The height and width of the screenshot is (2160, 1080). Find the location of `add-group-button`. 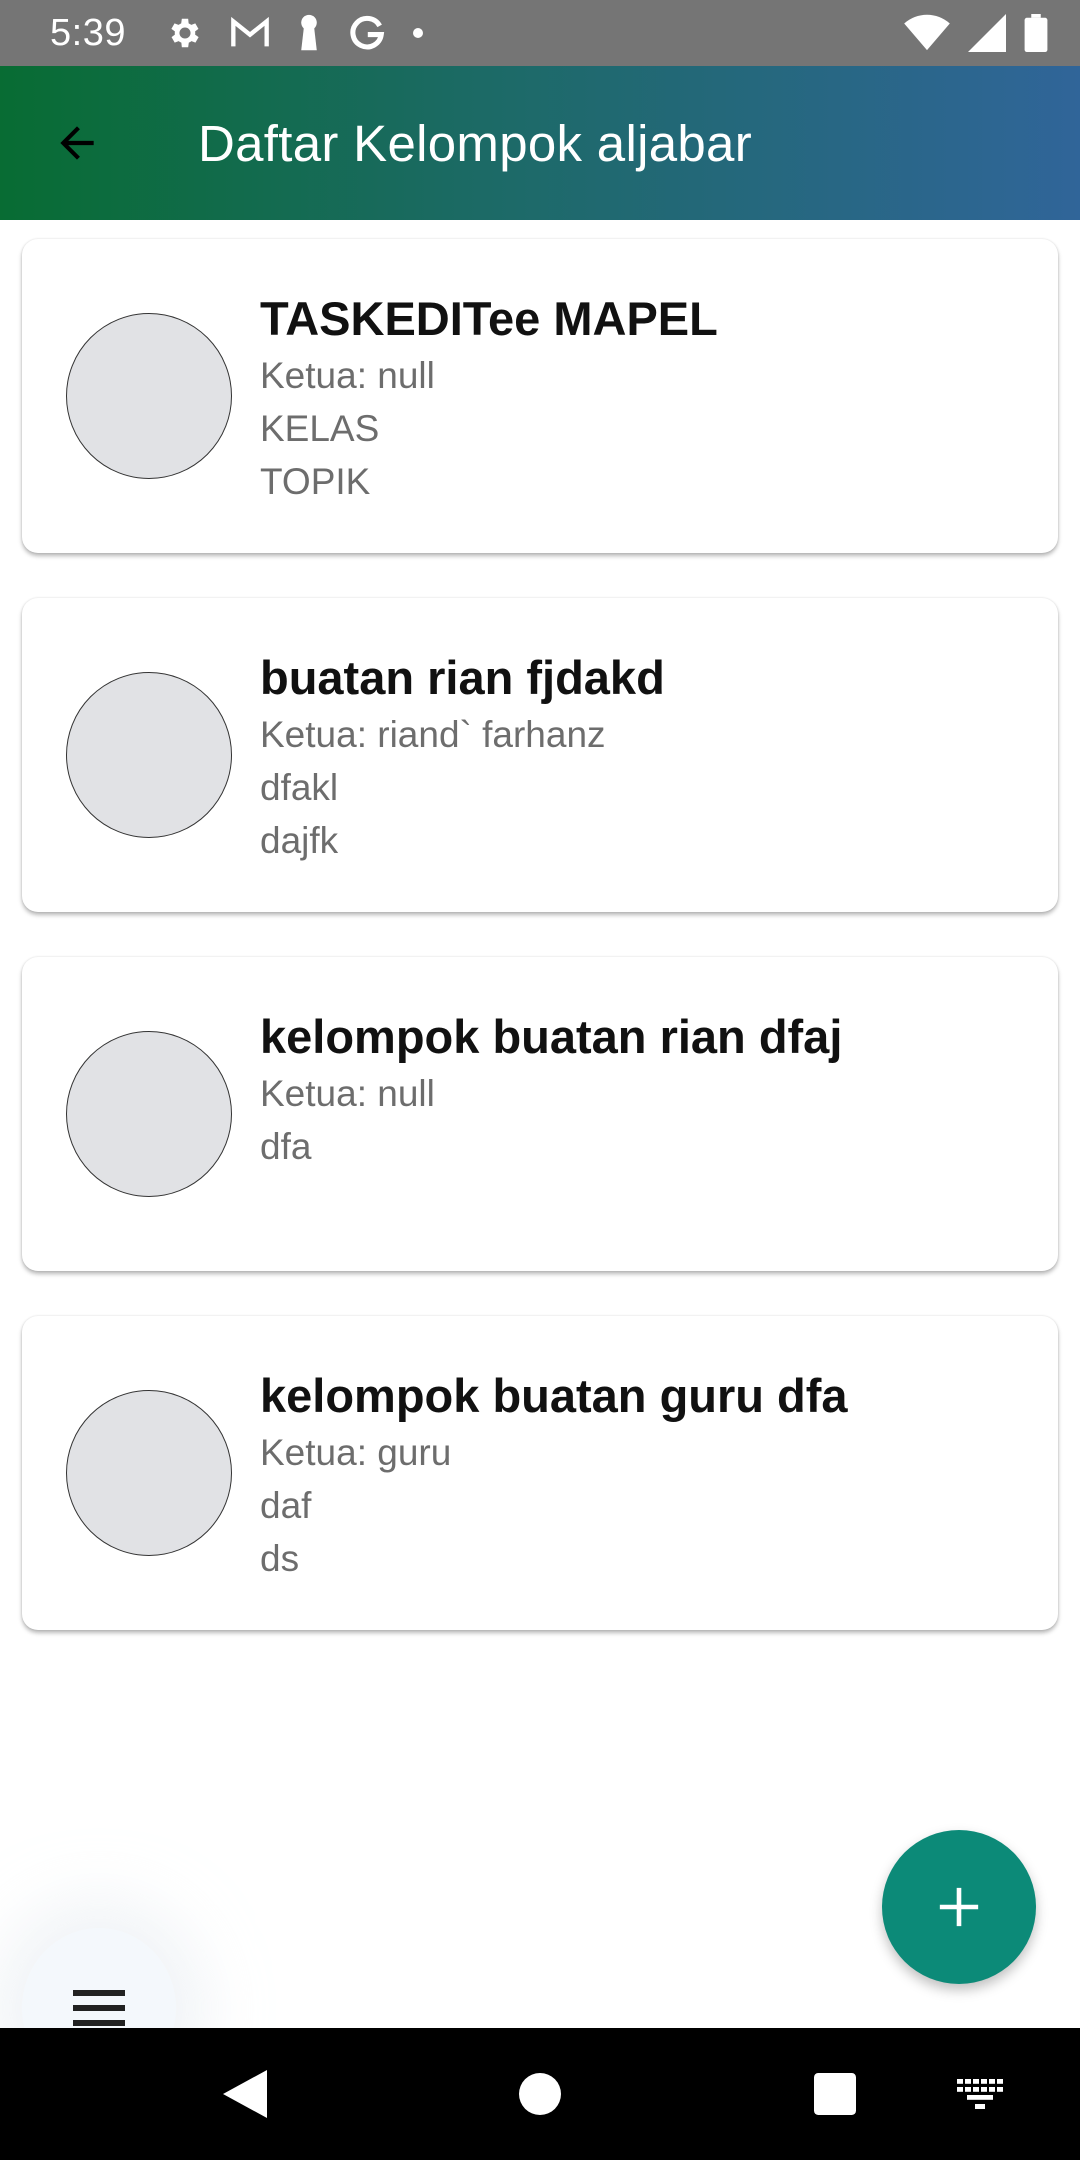

add-group-button is located at coordinates (959, 1907).